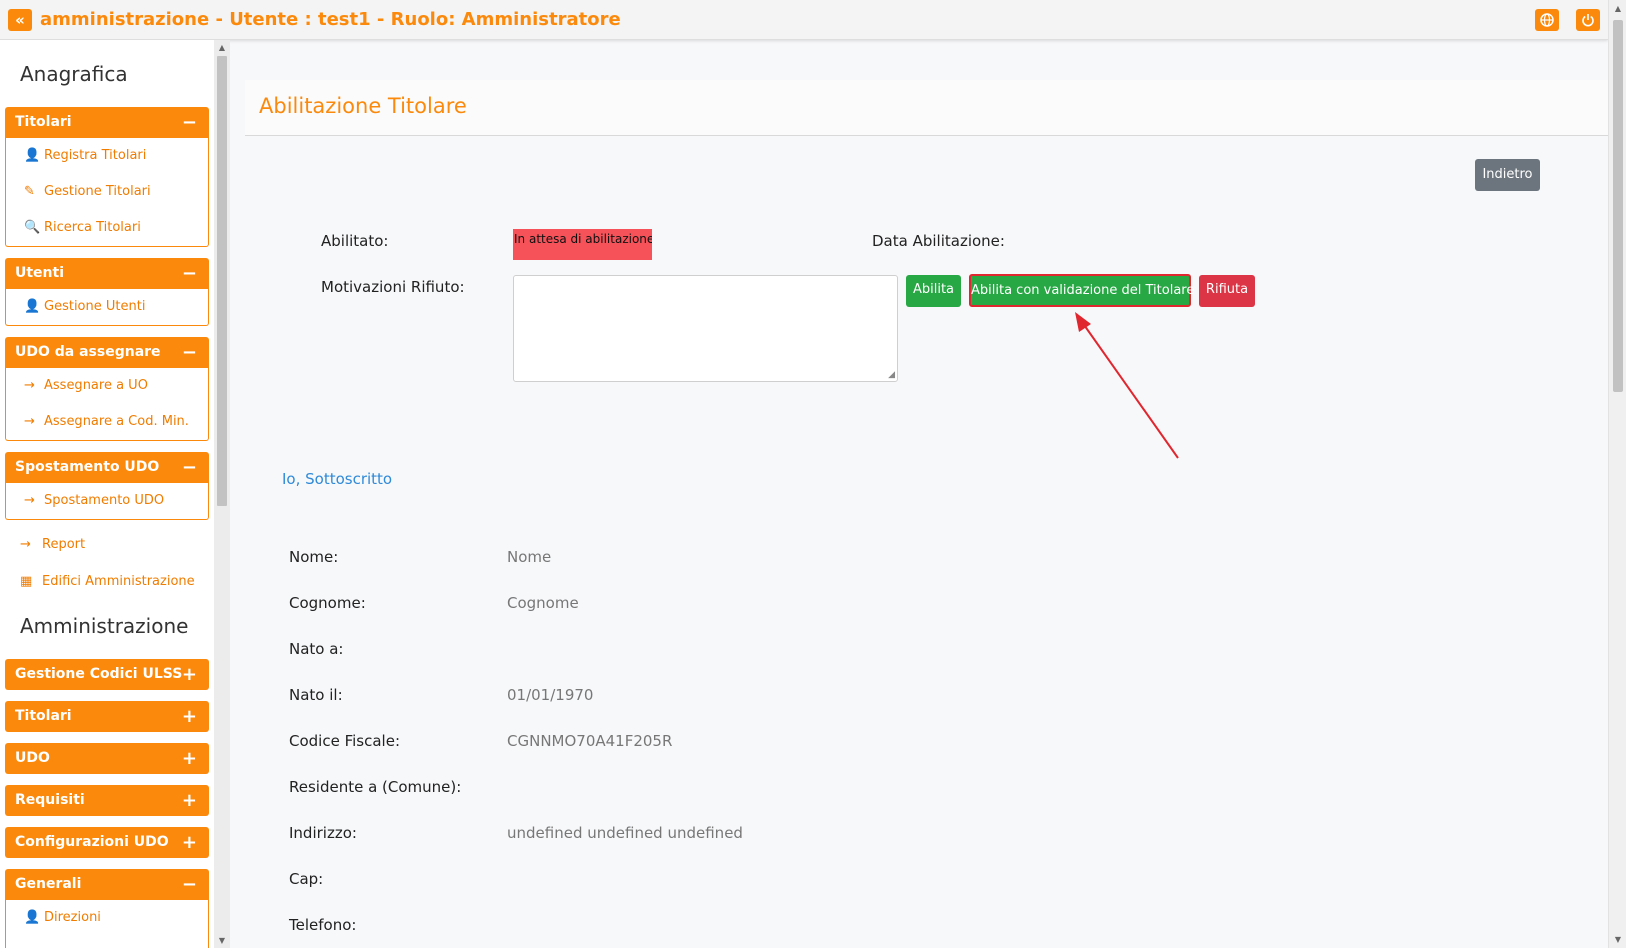 This screenshot has width=1626, height=948. I want to click on sidebar-item-assegnare-uo: → Assegnare a UO, so click(107, 386).